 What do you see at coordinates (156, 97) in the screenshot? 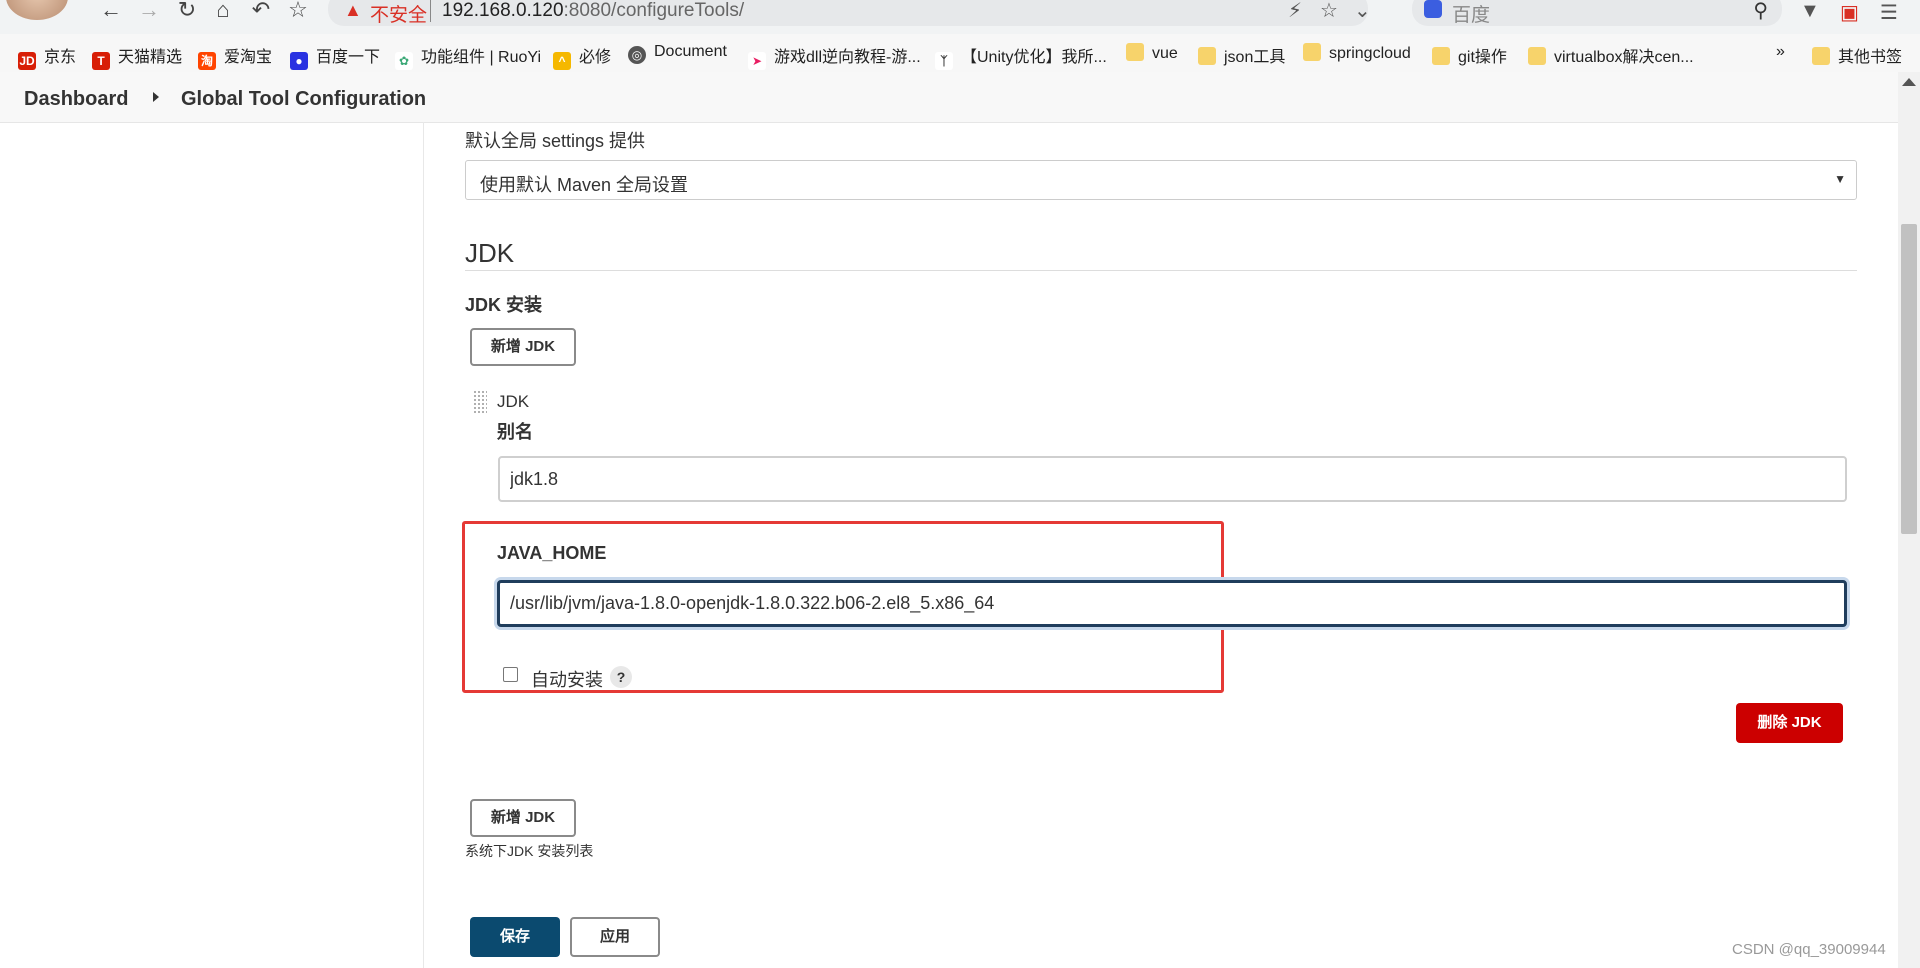
I see `breadcrumb-arrow-icon` at bounding box center [156, 97].